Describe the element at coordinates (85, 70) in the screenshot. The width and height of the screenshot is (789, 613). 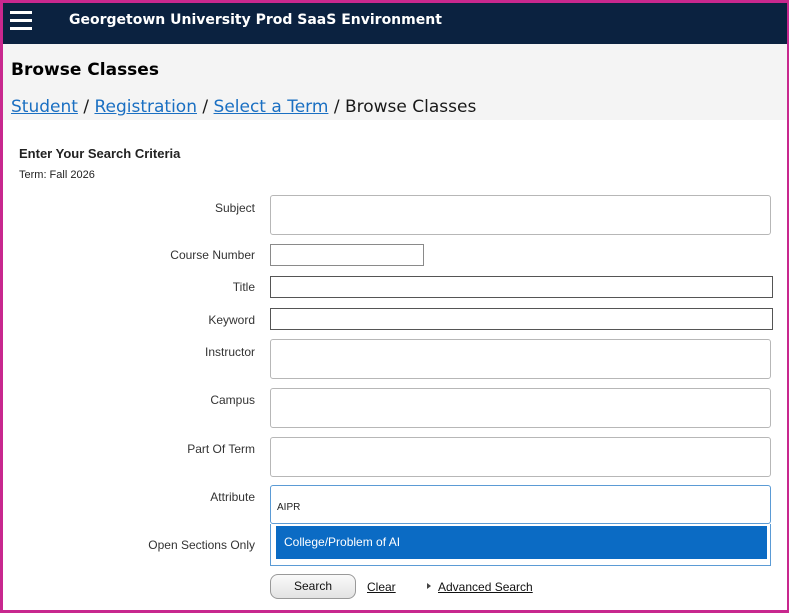
I see `page-title: Browse Classes` at that location.